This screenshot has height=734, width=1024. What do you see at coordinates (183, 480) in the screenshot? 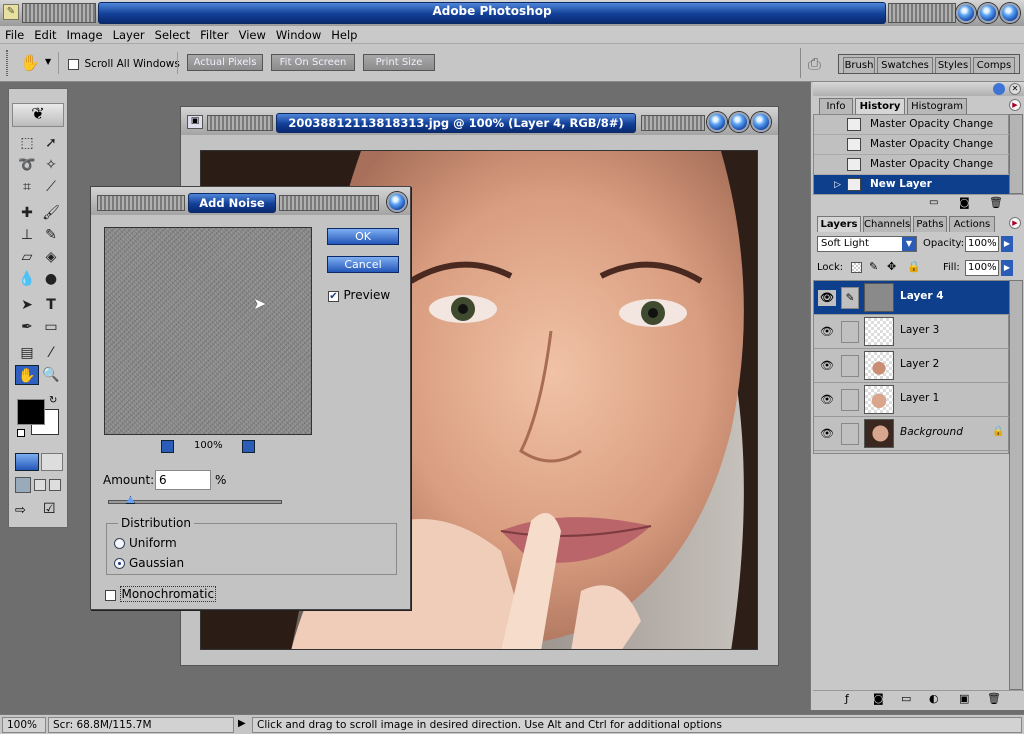
I see `amount-input` at bounding box center [183, 480].